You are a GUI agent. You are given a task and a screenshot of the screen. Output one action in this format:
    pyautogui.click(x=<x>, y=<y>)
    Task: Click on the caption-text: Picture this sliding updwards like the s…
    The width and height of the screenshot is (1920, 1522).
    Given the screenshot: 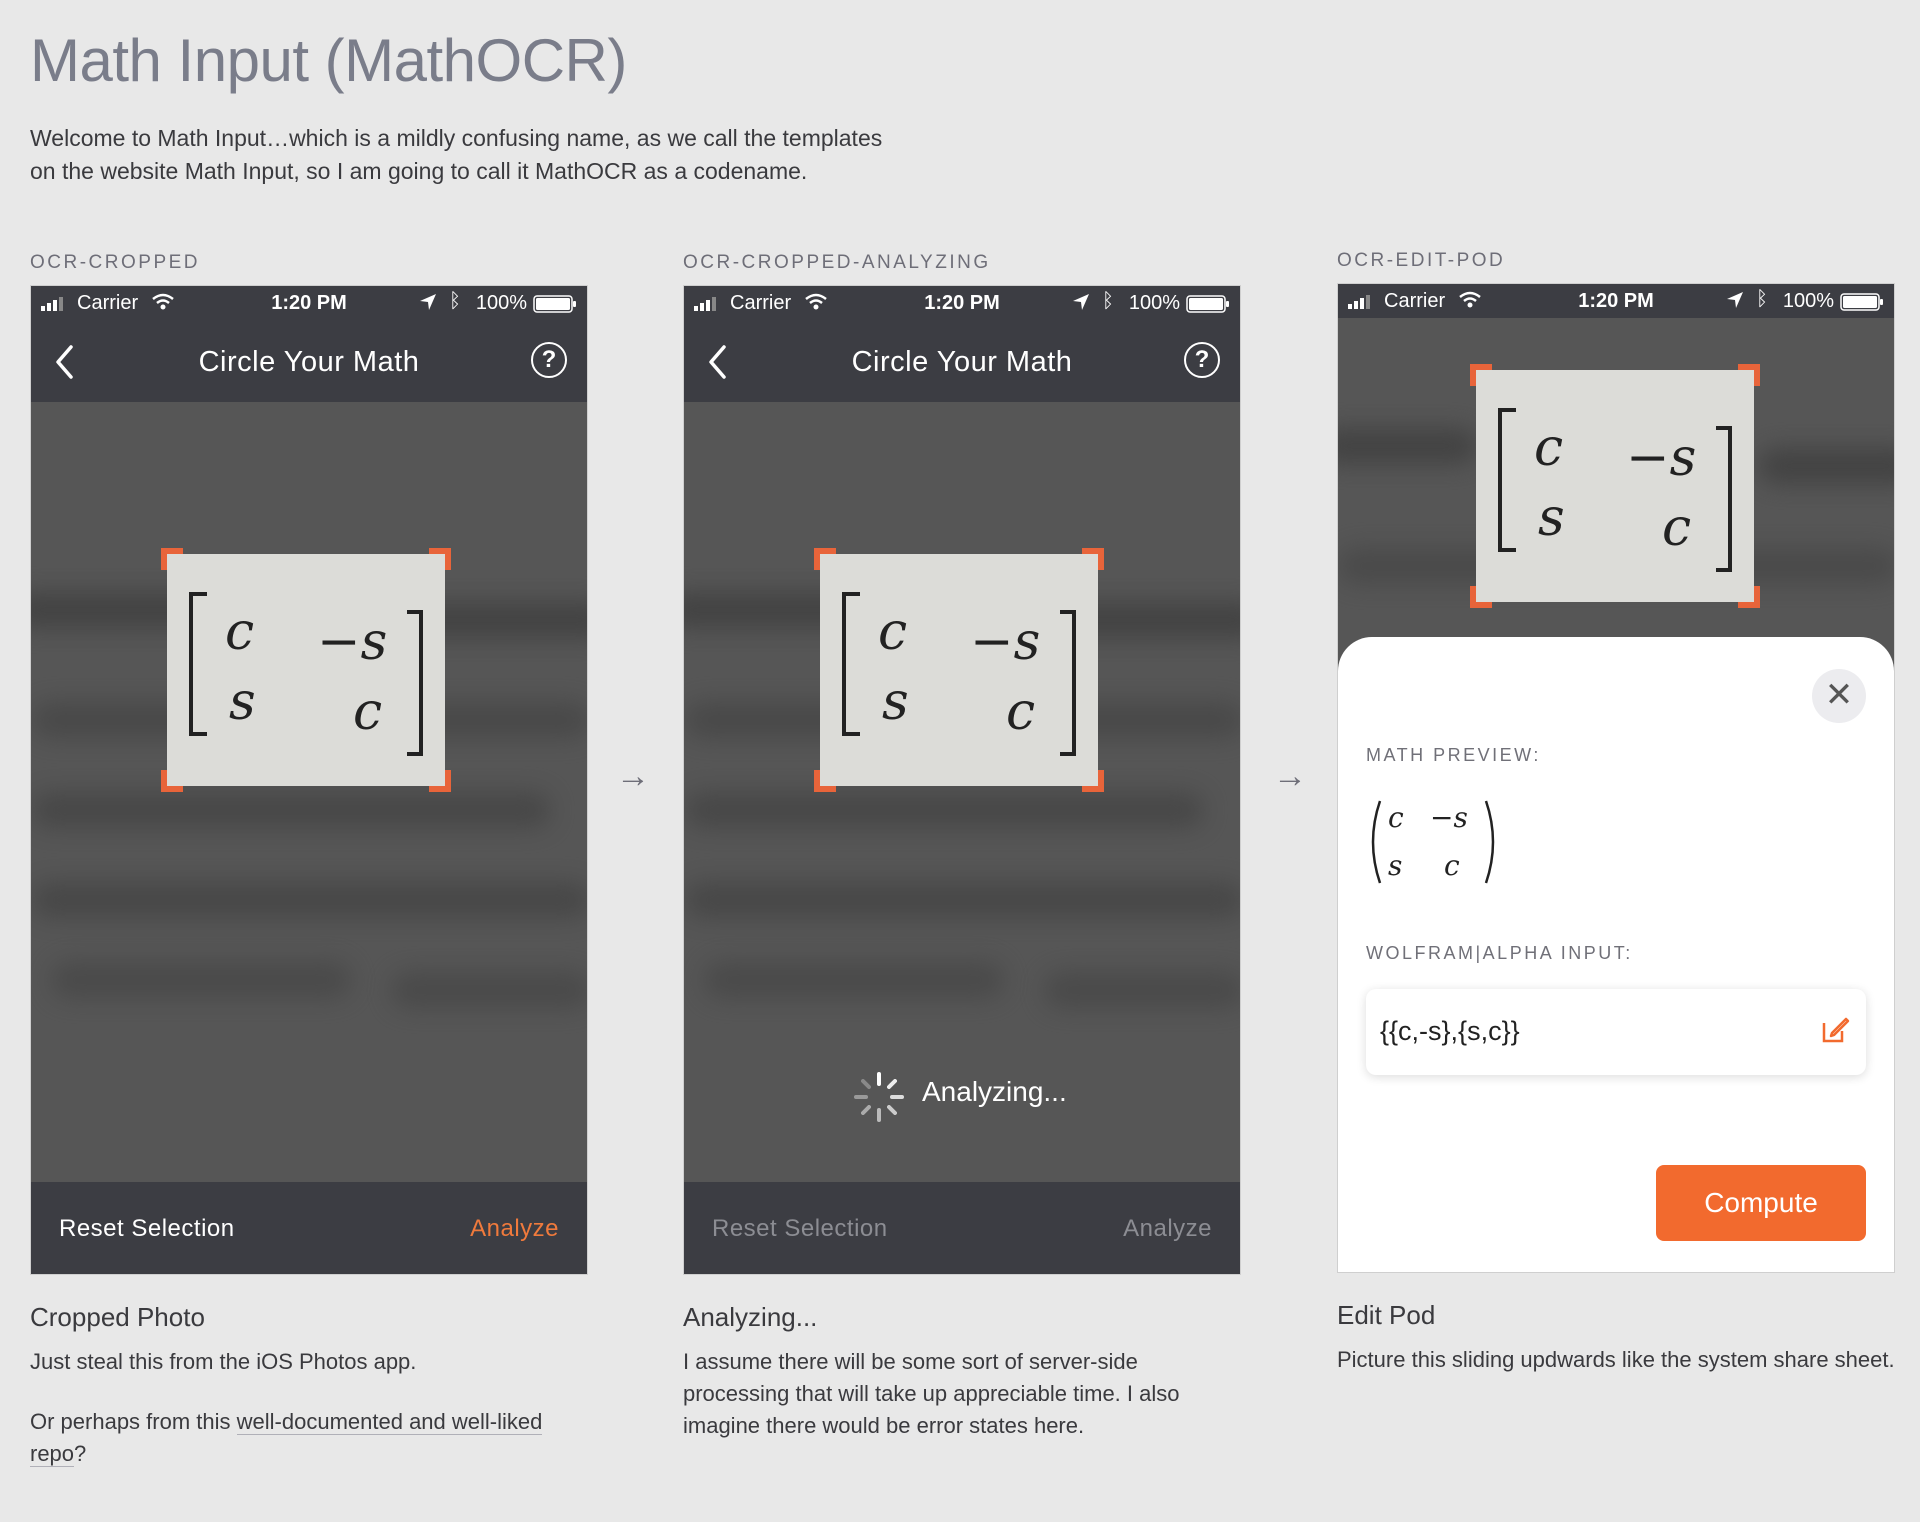 What is the action you would take?
    pyautogui.click(x=1616, y=1359)
    